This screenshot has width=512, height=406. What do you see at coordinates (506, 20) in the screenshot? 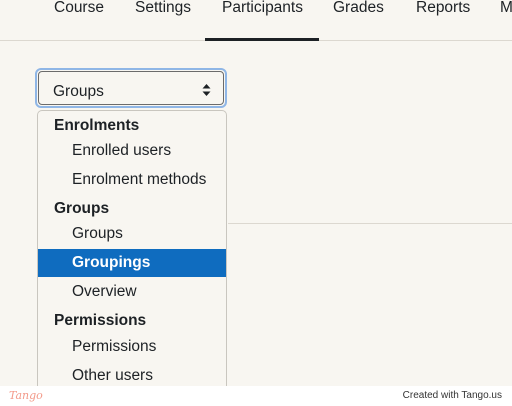
I see `tab-more: M` at bounding box center [506, 20].